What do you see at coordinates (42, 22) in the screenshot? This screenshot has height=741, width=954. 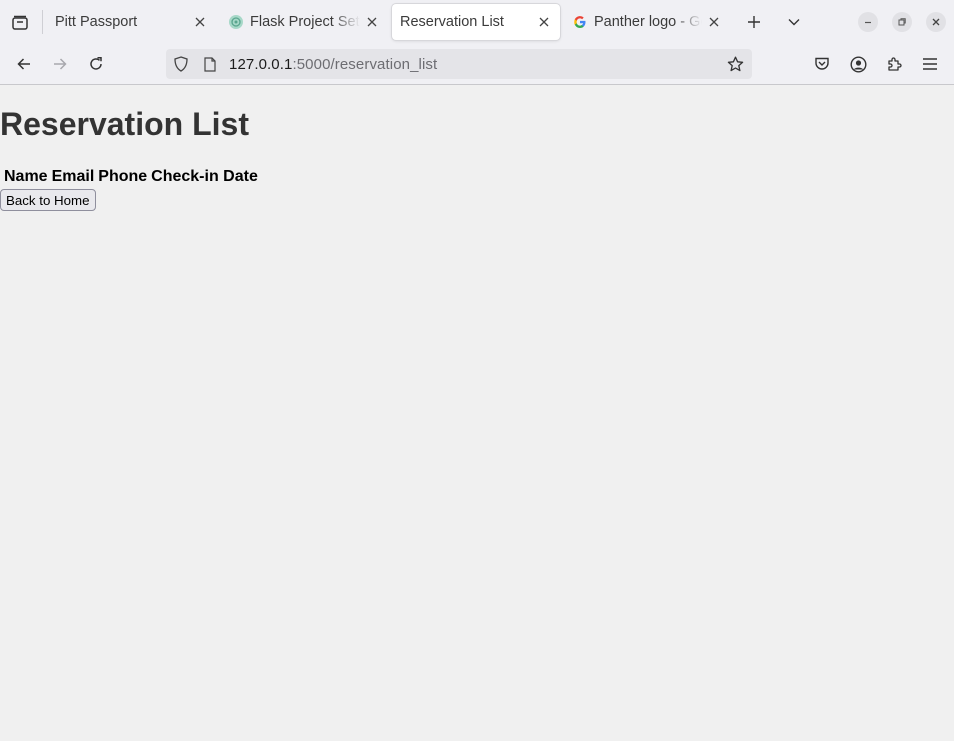 I see `tab-separator` at bounding box center [42, 22].